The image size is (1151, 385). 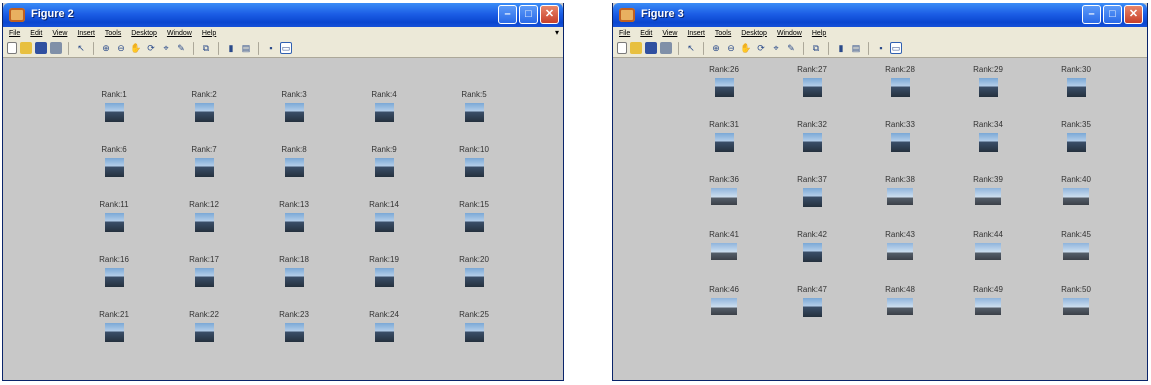 What do you see at coordinates (988, 124) in the screenshot?
I see `rank-label: Rank:34` at bounding box center [988, 124].